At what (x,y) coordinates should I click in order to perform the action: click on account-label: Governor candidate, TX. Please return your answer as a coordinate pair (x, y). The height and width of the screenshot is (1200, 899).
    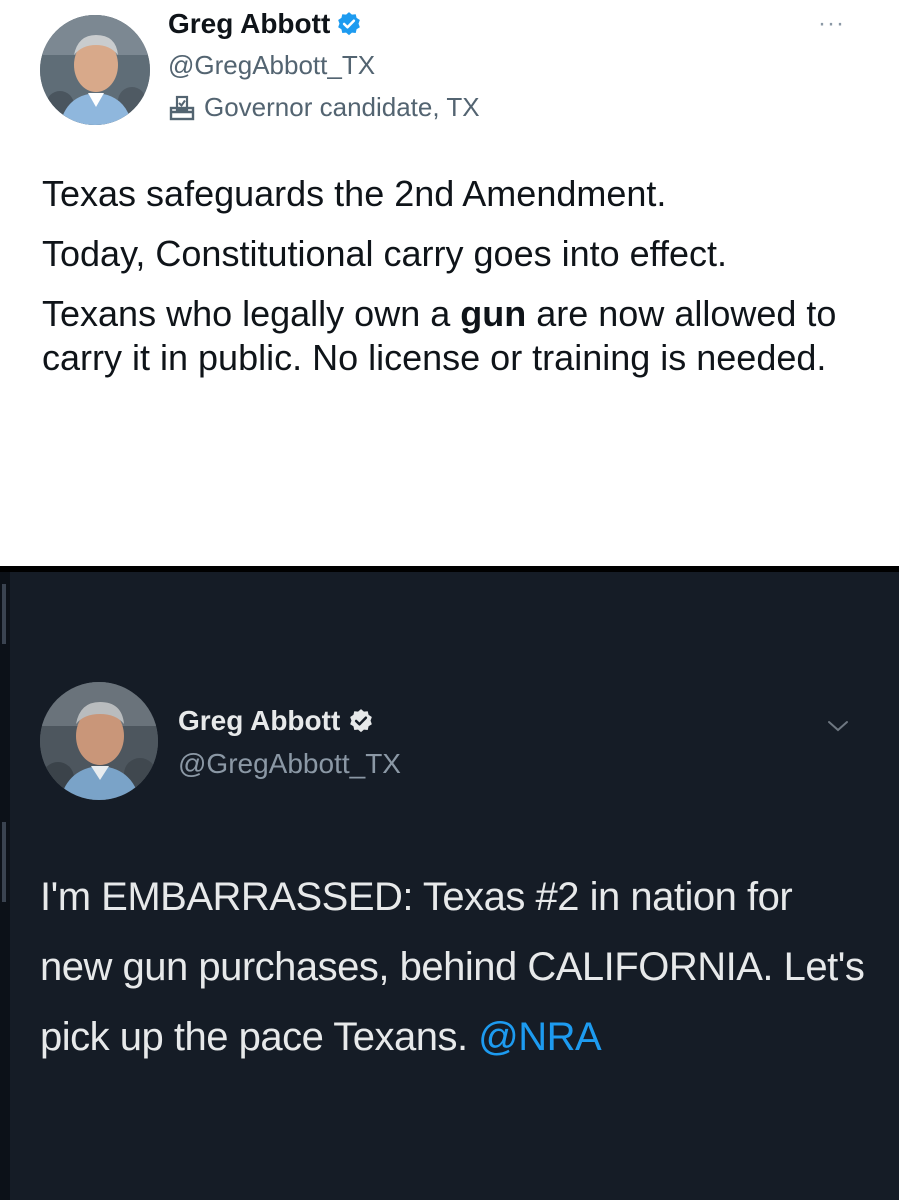
    Looking at the image, I should click on (324, 107).